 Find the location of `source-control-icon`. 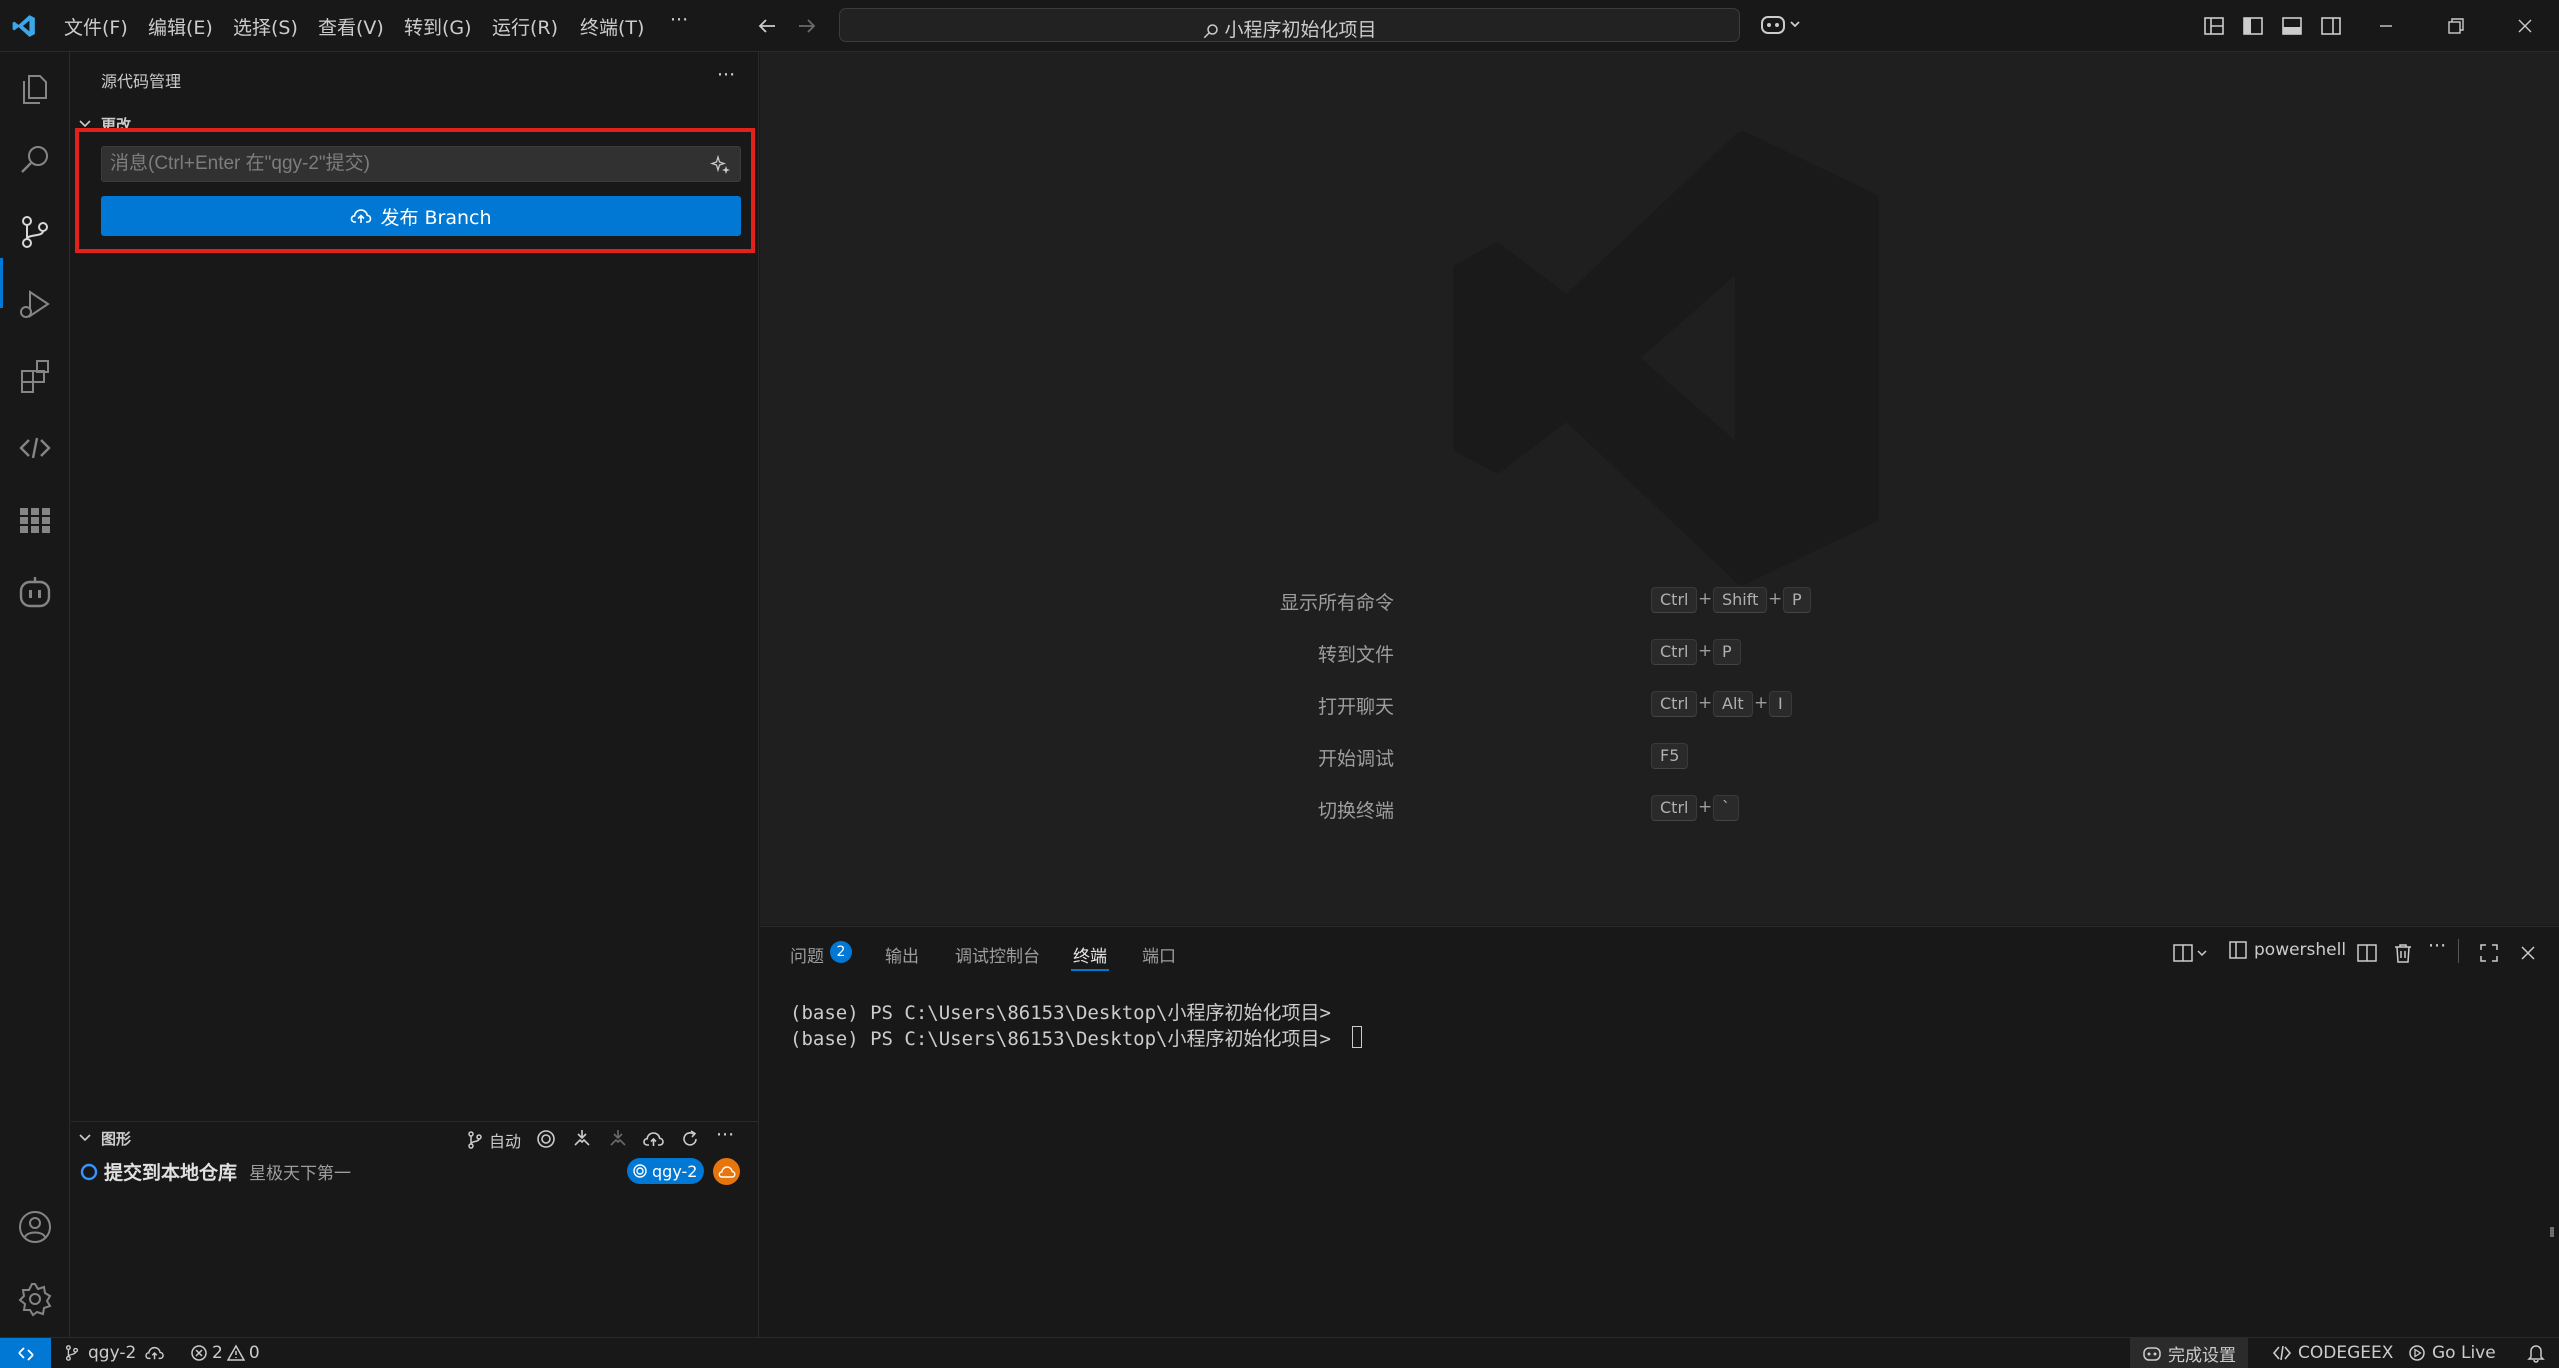

source-control-icon is located at coordinates (35, 232).